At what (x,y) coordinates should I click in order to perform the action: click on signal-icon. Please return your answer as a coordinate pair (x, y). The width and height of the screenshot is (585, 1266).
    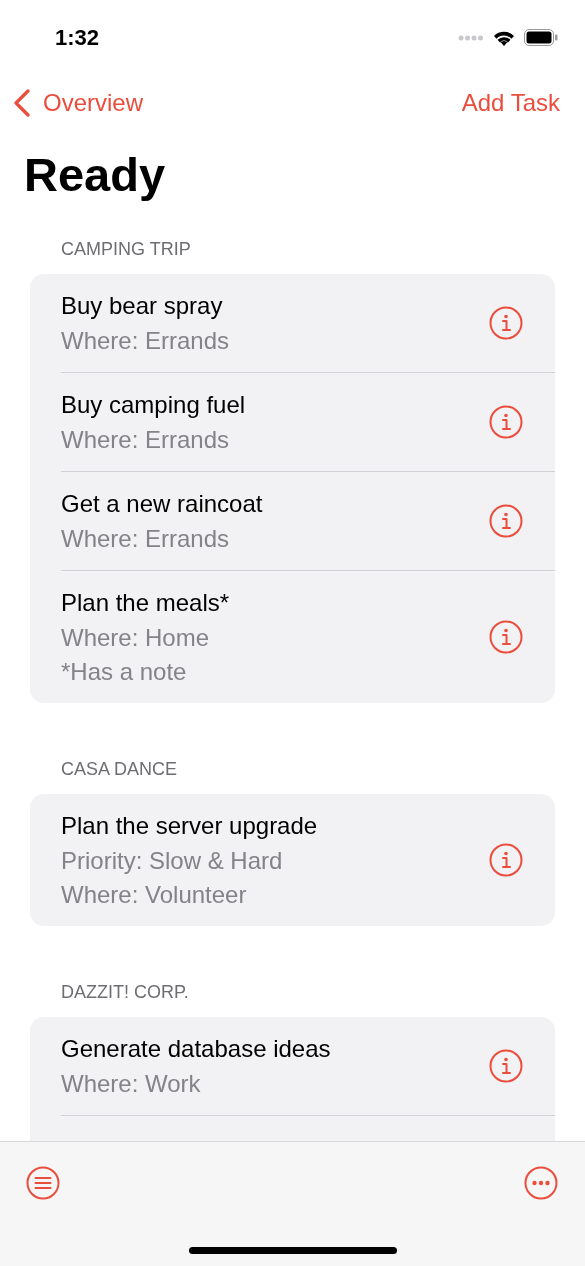
    Looking at the image, I should click on (471, 37).